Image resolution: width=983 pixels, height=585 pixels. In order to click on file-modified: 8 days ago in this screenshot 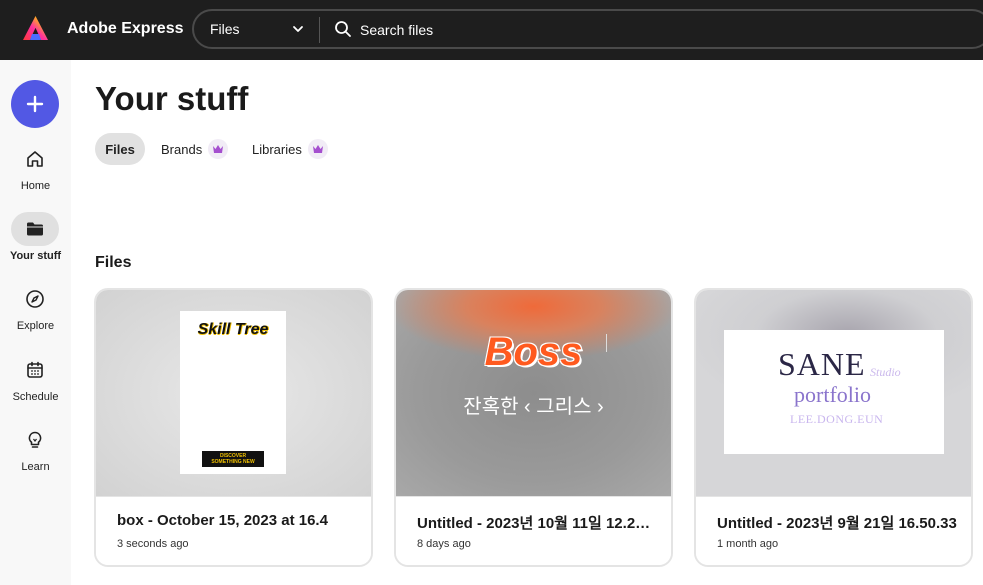, I will do `click(444, 544)`.